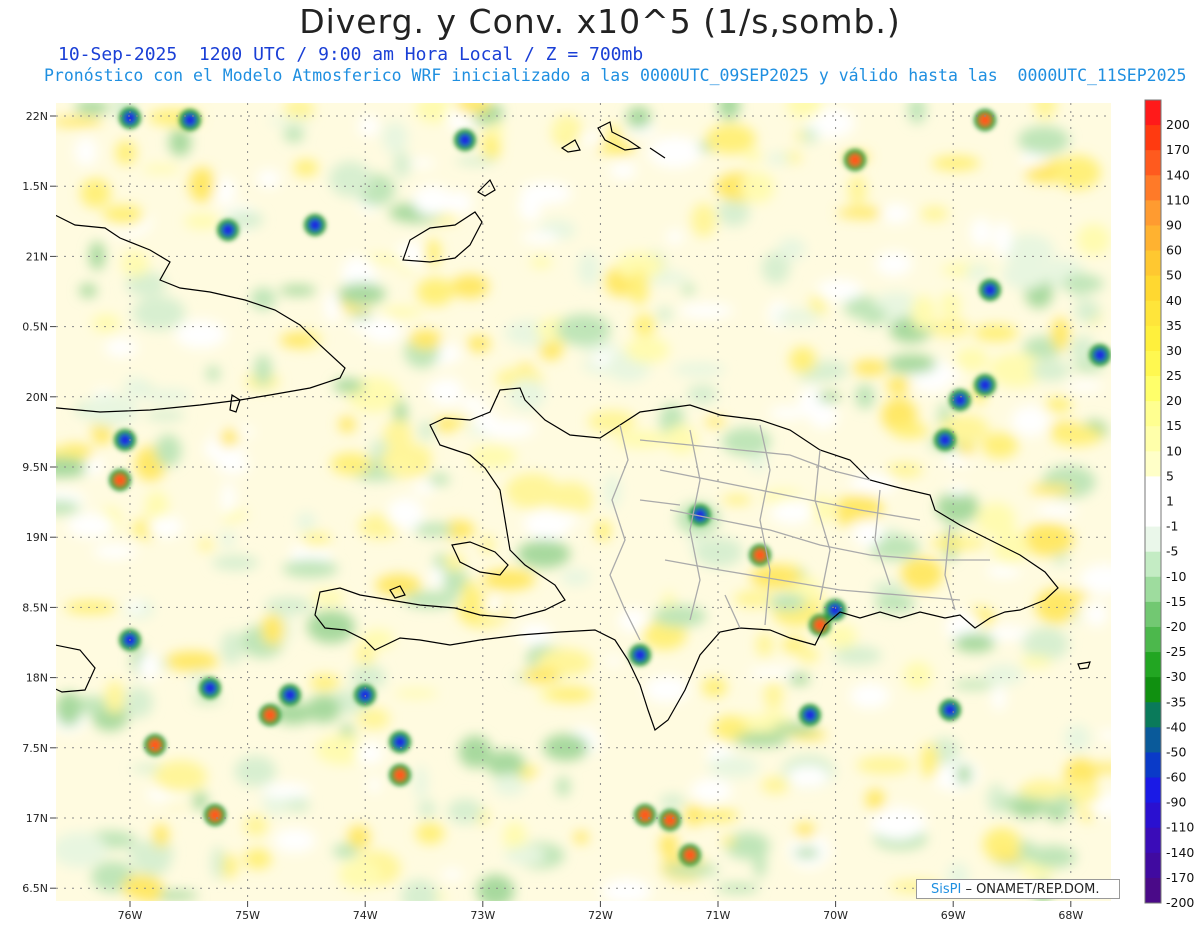  I want to click on lat-label: 7.5N, so click(35, 748).